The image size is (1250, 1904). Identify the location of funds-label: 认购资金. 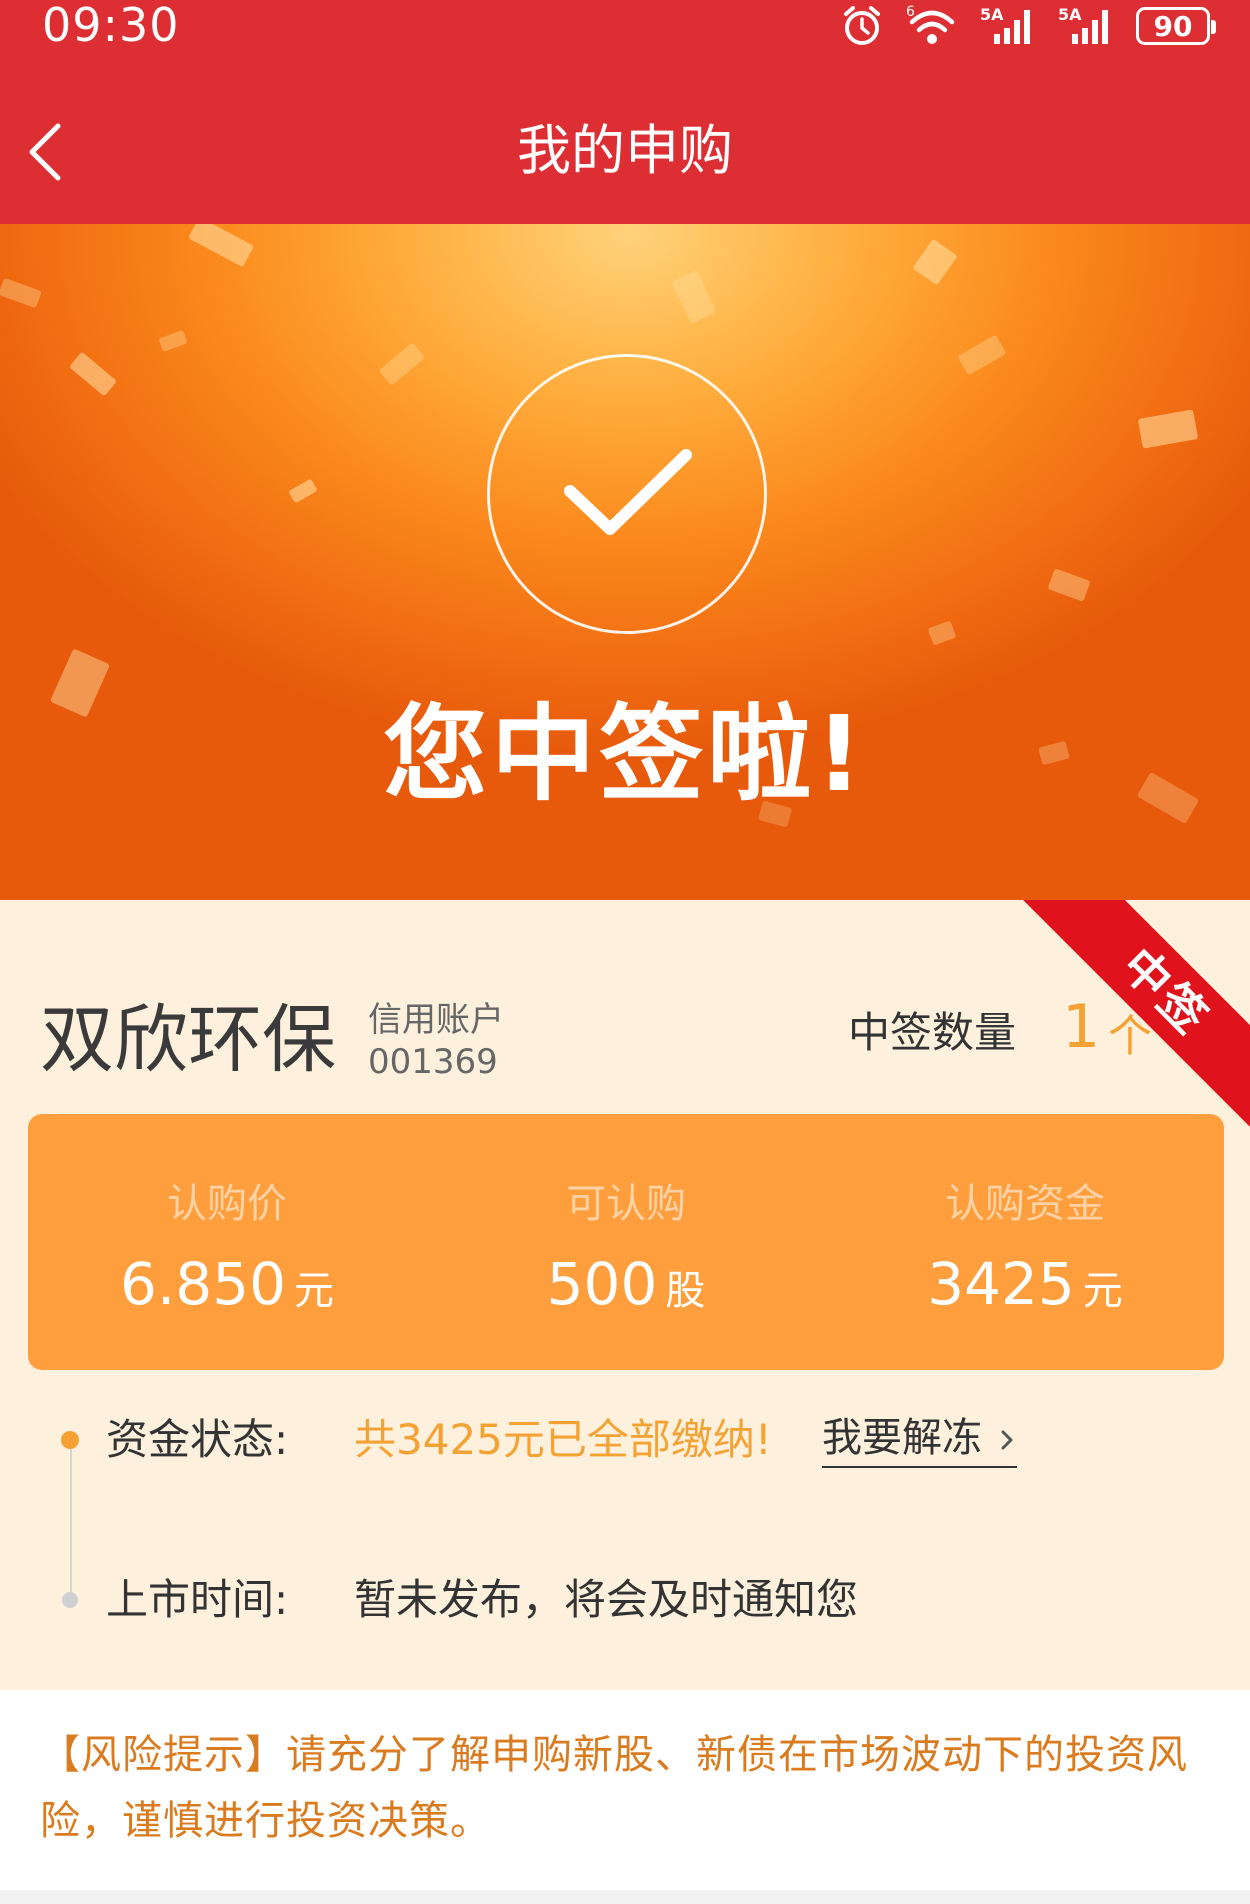
(1025, 1204).